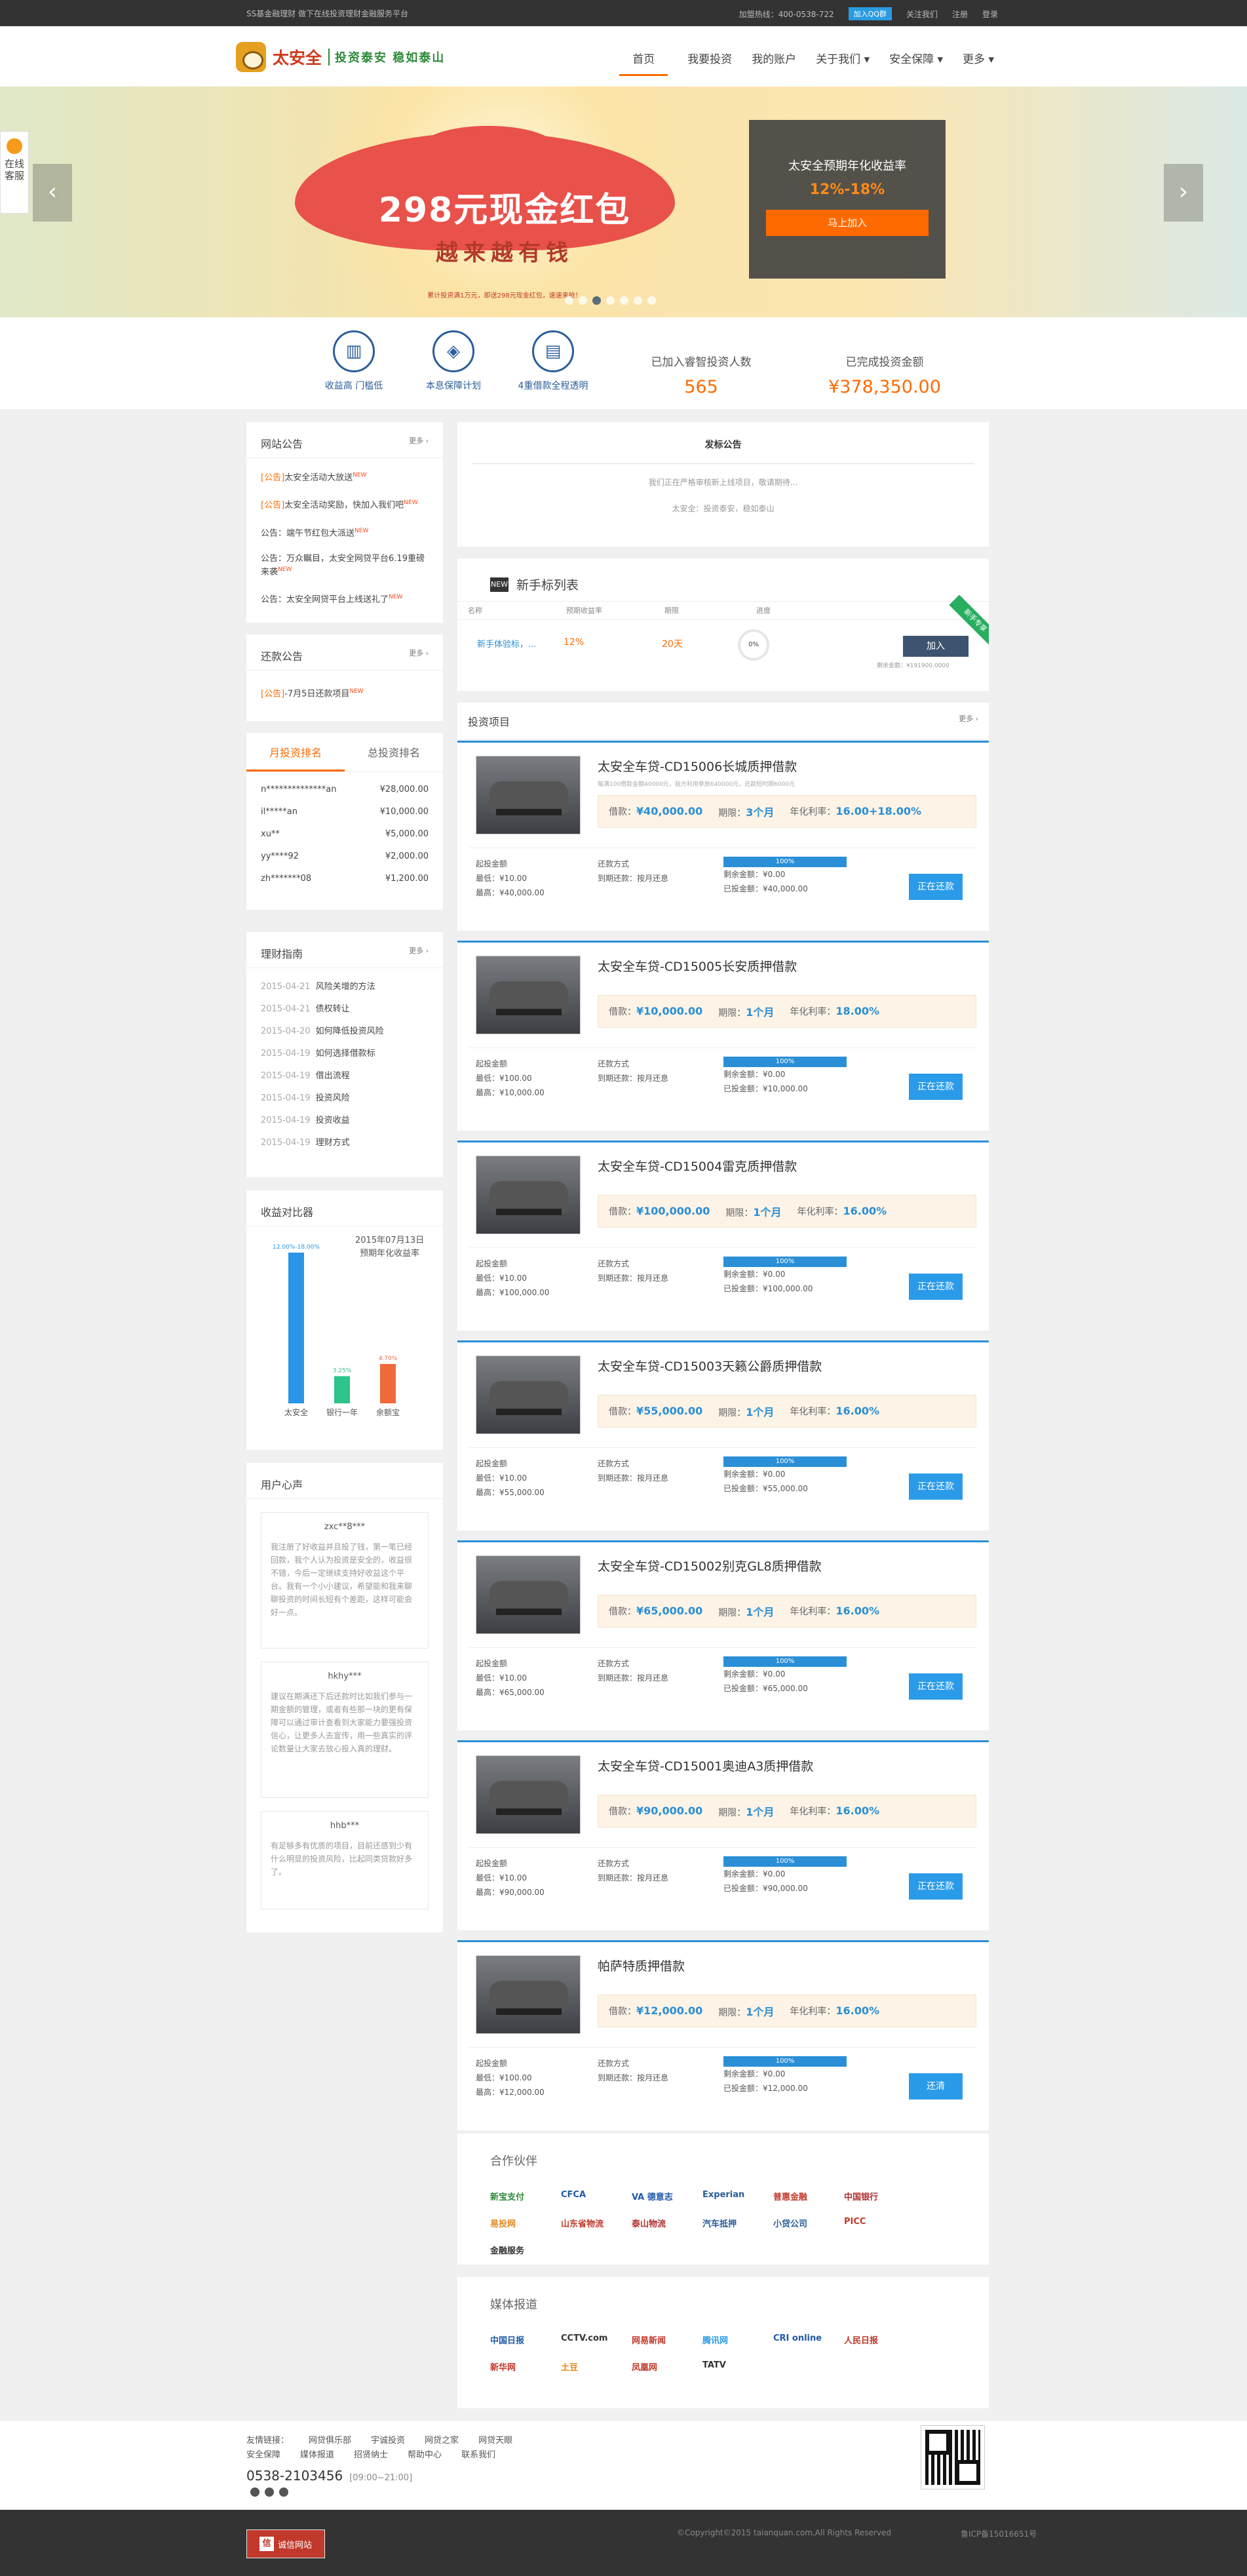 This screenshot has height=2576, width=1247. Describe the element at coordinates (516, 2196) in the screenshot. I see `partners-logo: 新宝支付` at that location.